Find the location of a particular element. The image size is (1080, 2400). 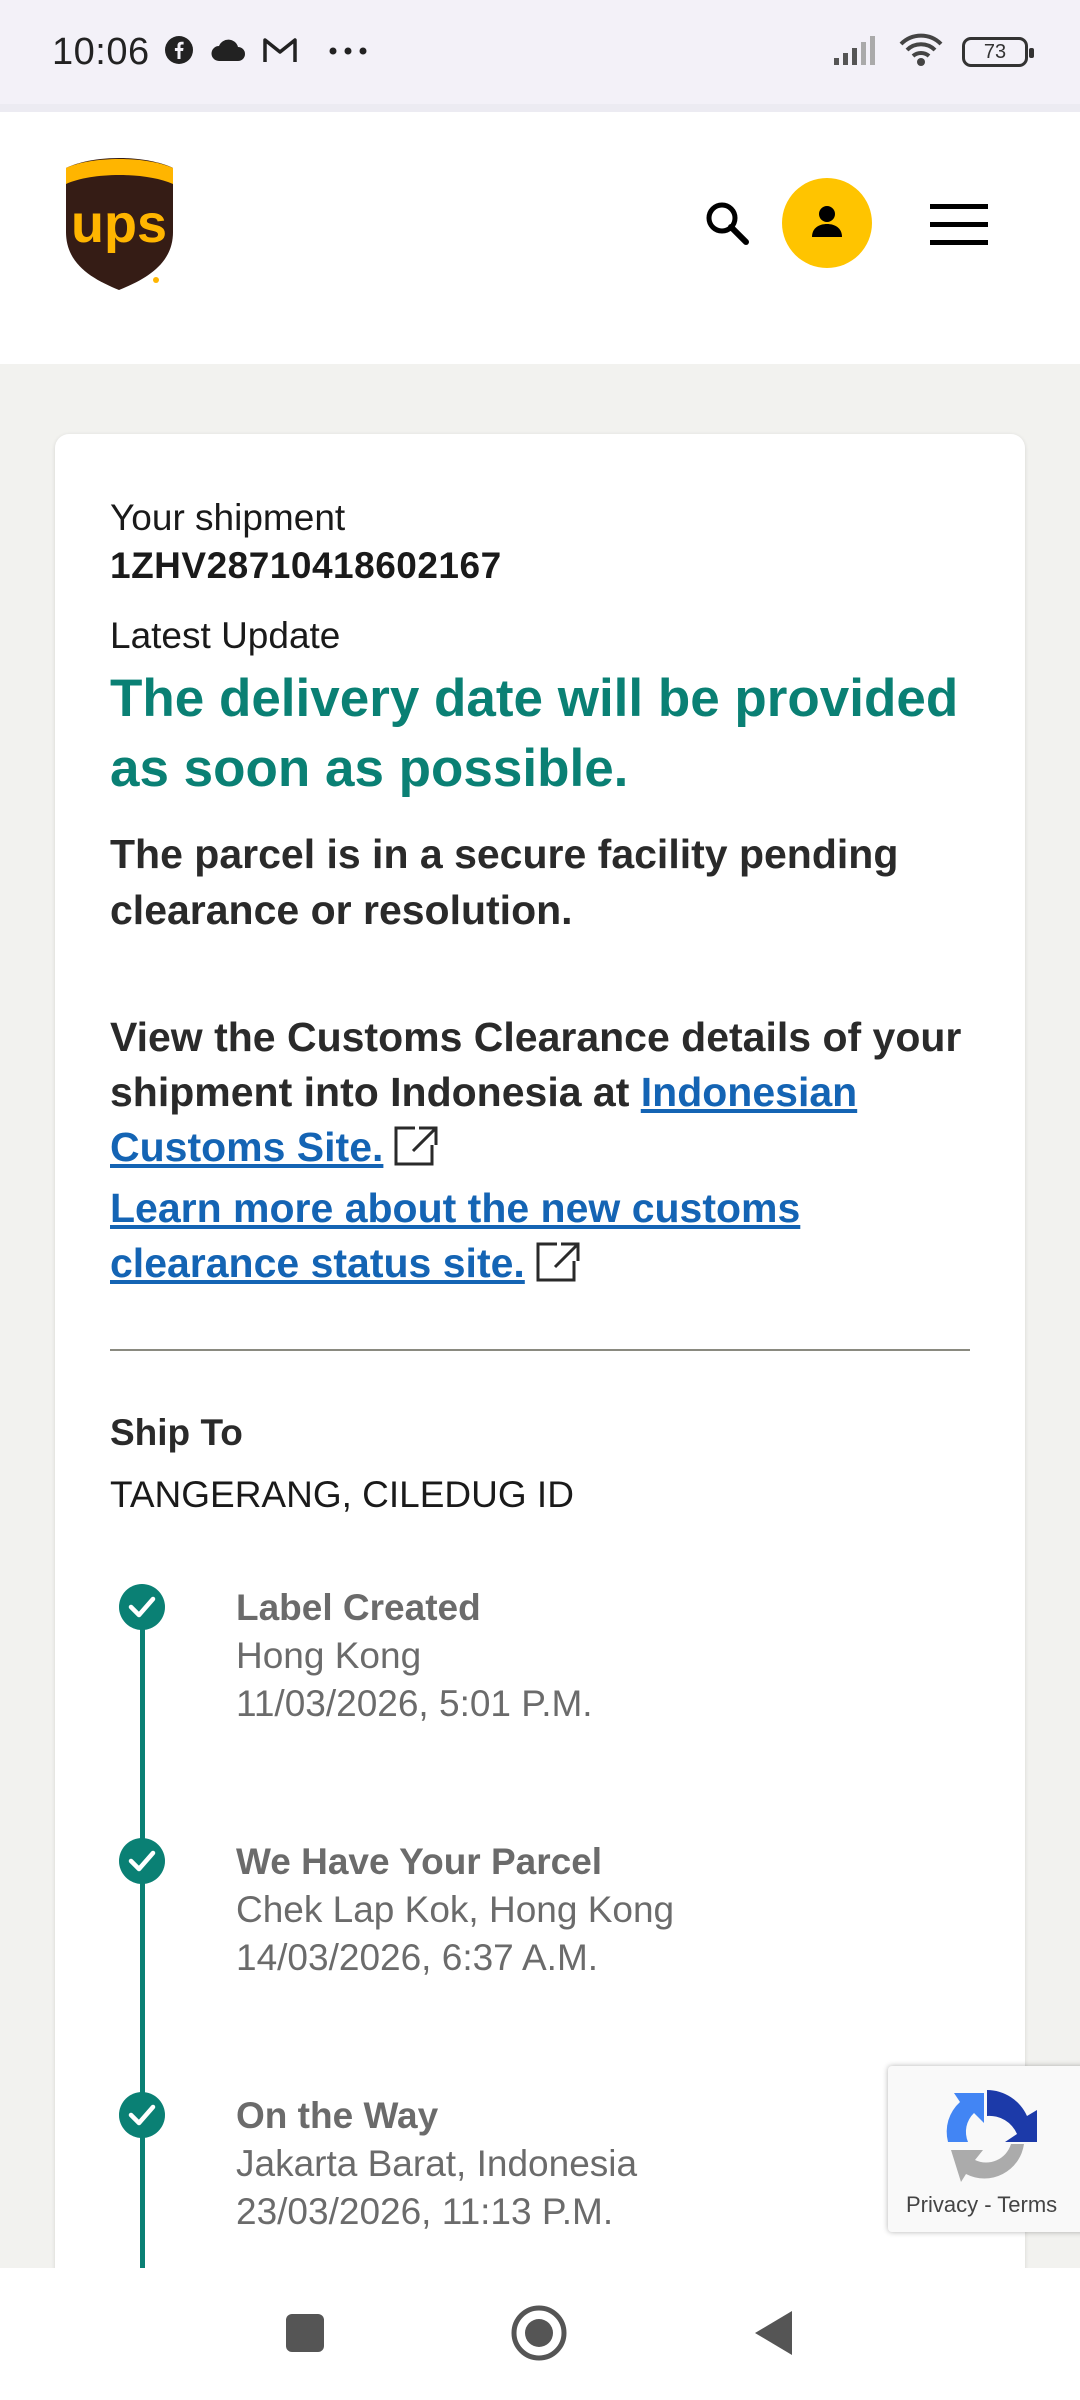

recaptcha-icon is located at coordinates (987, 2136).